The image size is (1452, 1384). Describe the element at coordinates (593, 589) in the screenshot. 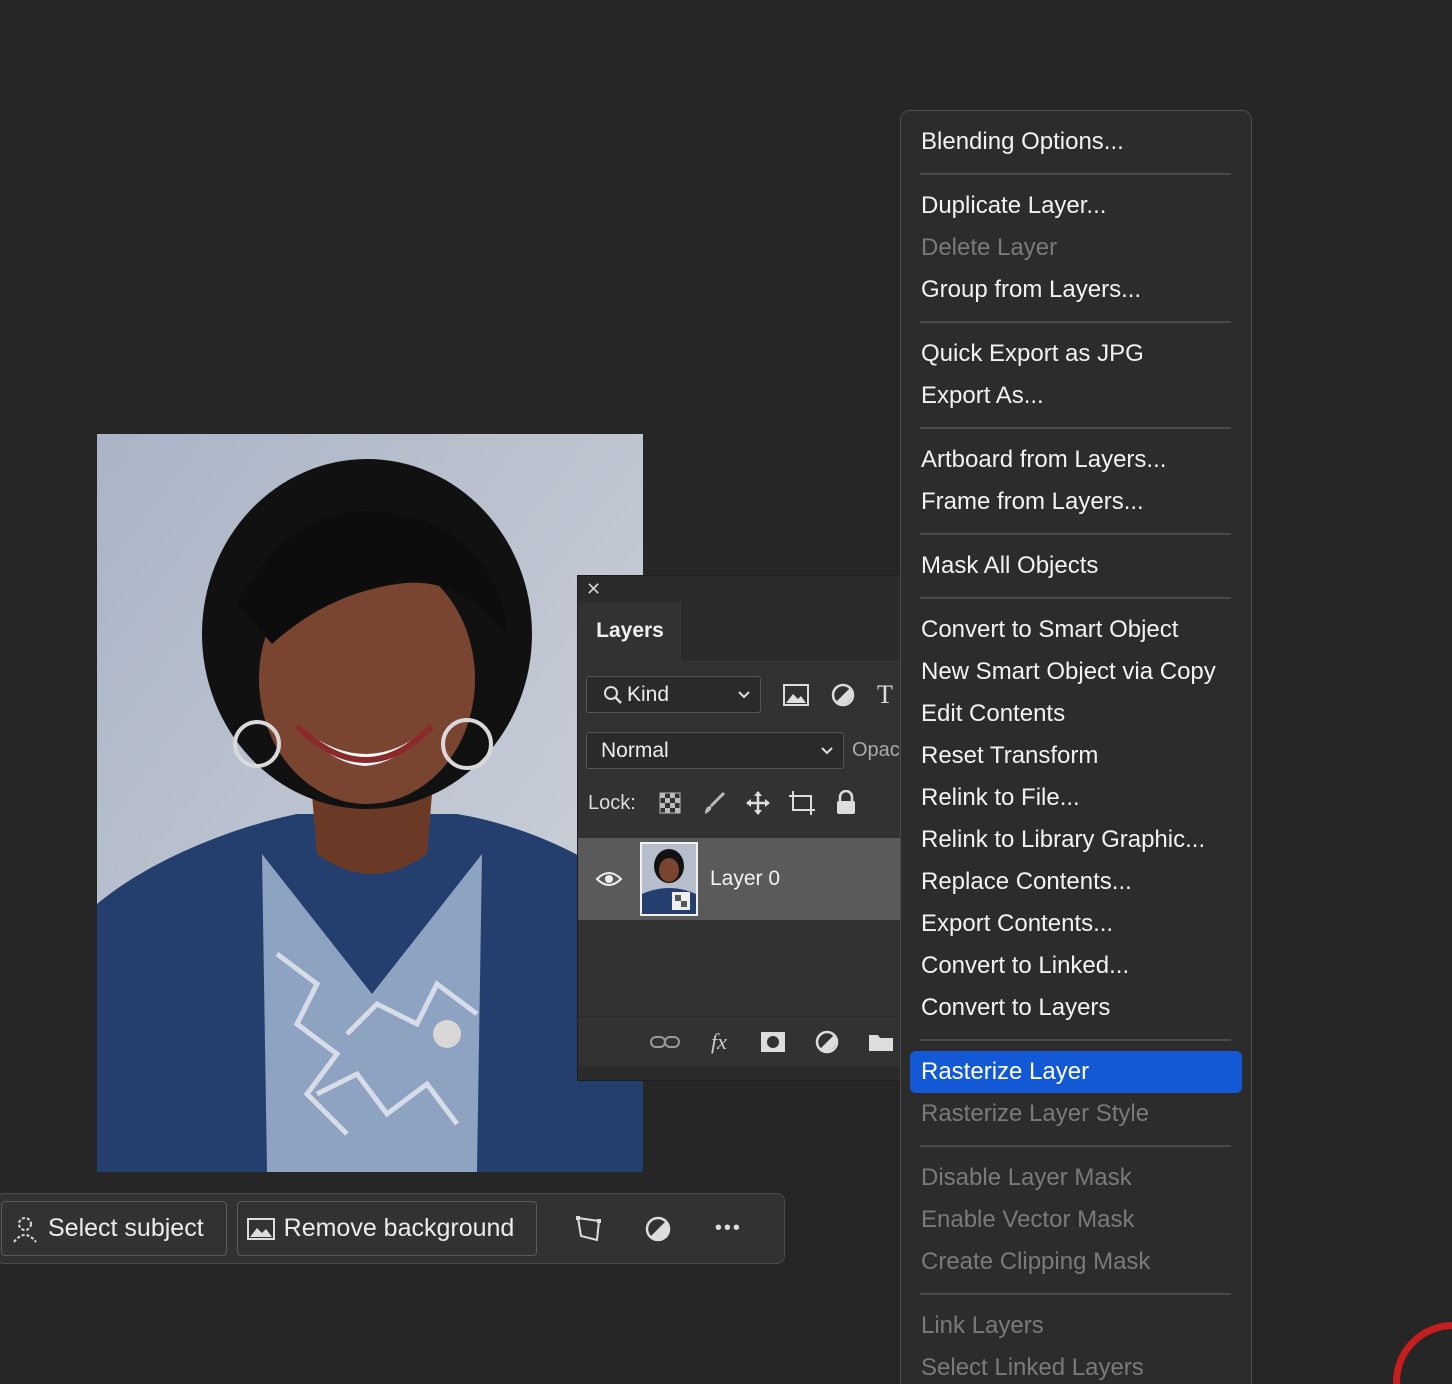

I see `close-icon: ✕` at that location.